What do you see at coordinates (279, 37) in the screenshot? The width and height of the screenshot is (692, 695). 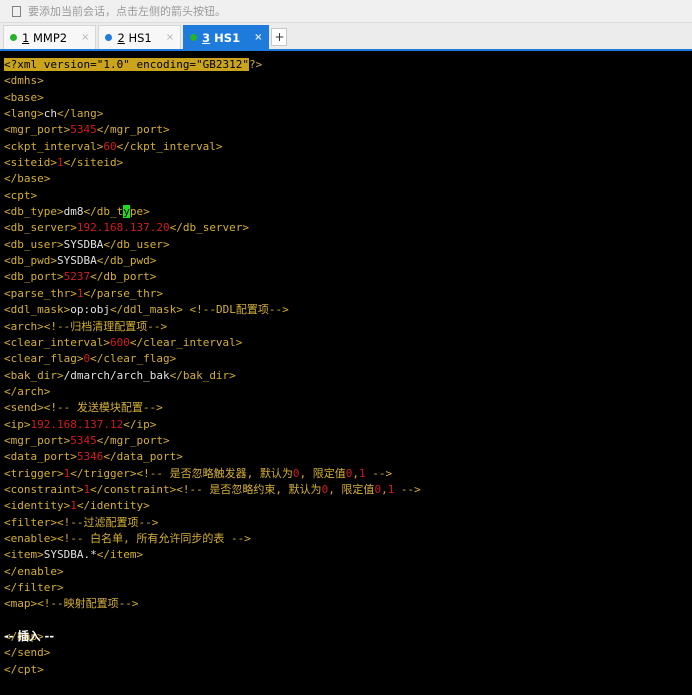 I see `add-tab-button: +` at bounding box center [279, 37].